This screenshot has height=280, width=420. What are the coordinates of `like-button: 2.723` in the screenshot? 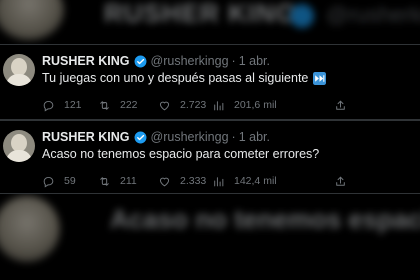 It's located at (182, 105).